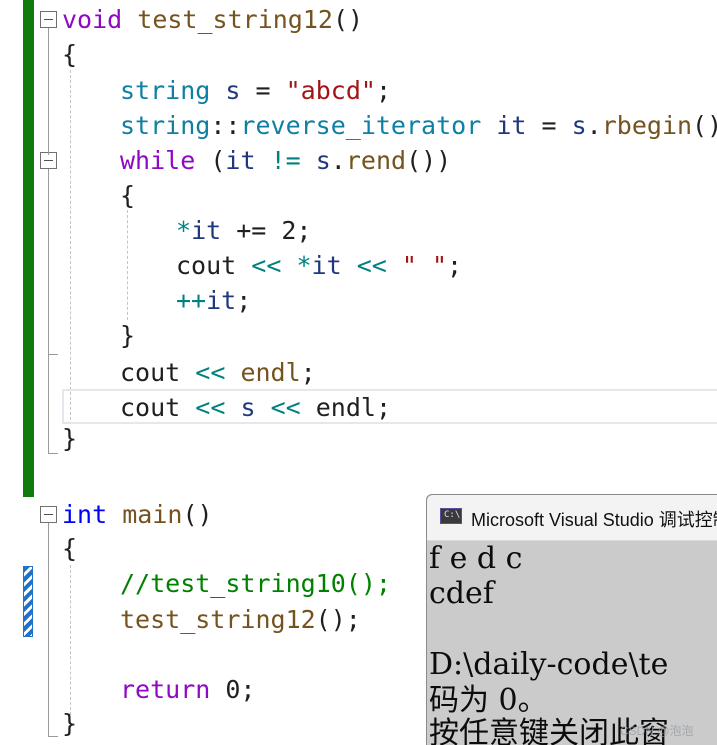 The image size is (717, 745). What do you see at coordinates (212, 19) in the screenshot?
I see `code-line: void test_string12()` at bounding box center [212, 19].